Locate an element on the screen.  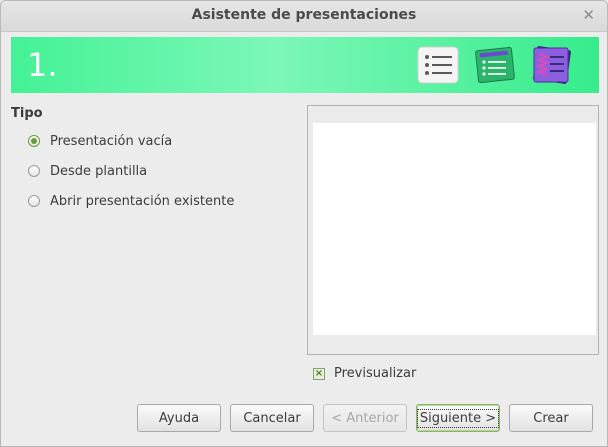
radio-empty-presentation: Presentación vacía is located at coordinates (100, 141).